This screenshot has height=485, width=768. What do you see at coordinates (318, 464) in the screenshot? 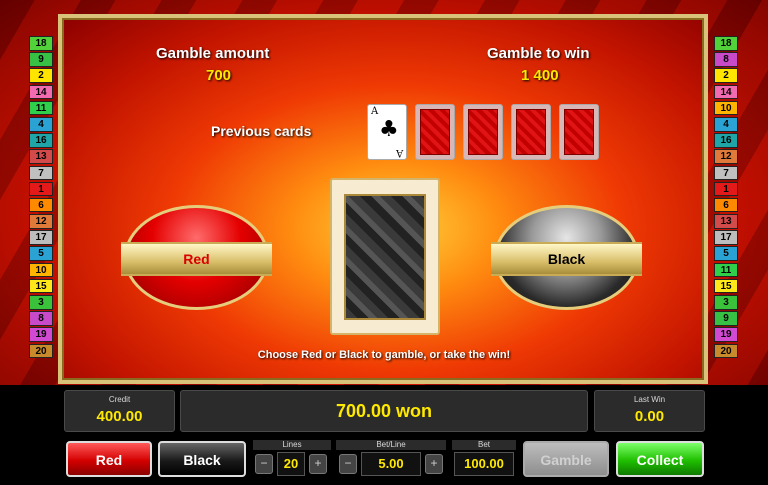
I see `lines-increase-button: +` at bounding box center [318, 464].